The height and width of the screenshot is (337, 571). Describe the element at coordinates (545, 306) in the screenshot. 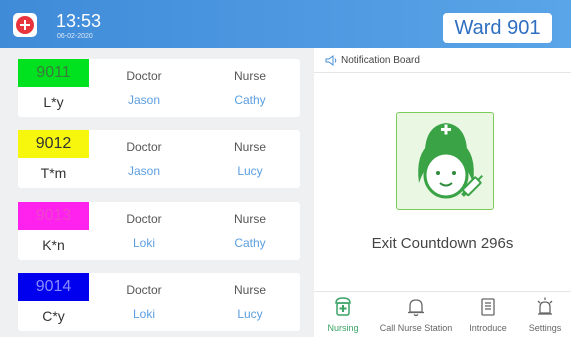

I see `alarm-light-icon` at that location.